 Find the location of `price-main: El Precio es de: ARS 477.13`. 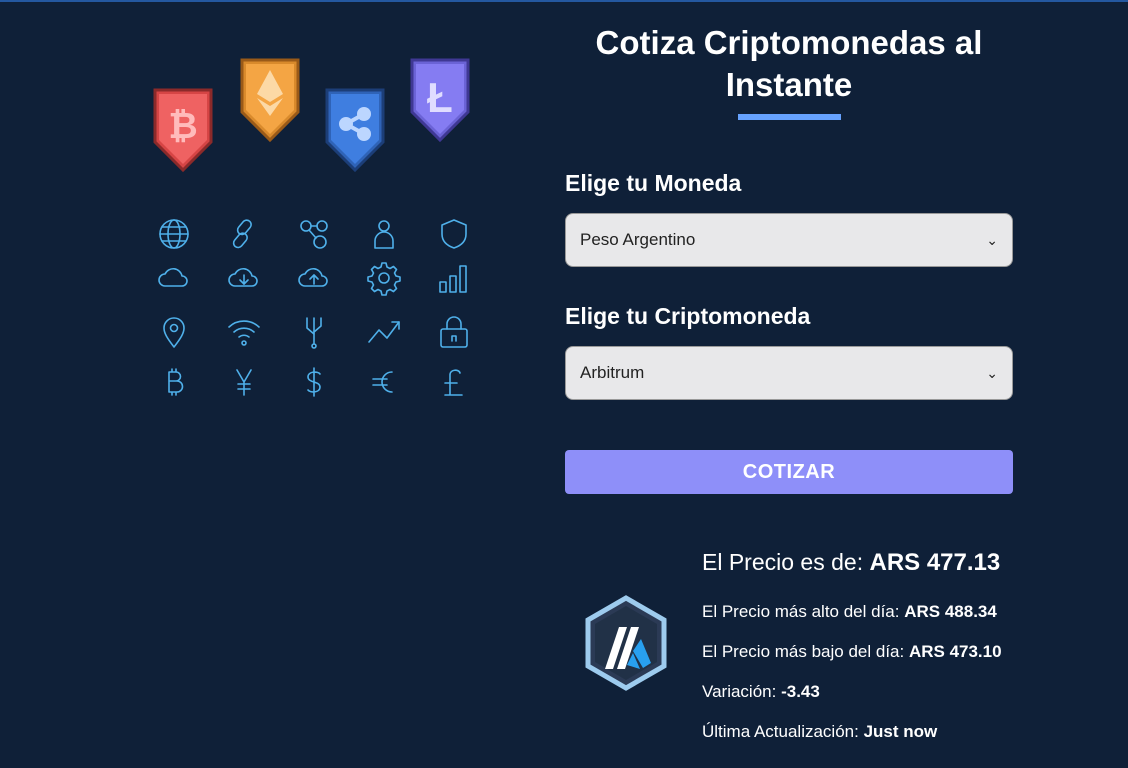

price-main: El Precio es de: ARS 477.13 is located at coordinates (851, 563).